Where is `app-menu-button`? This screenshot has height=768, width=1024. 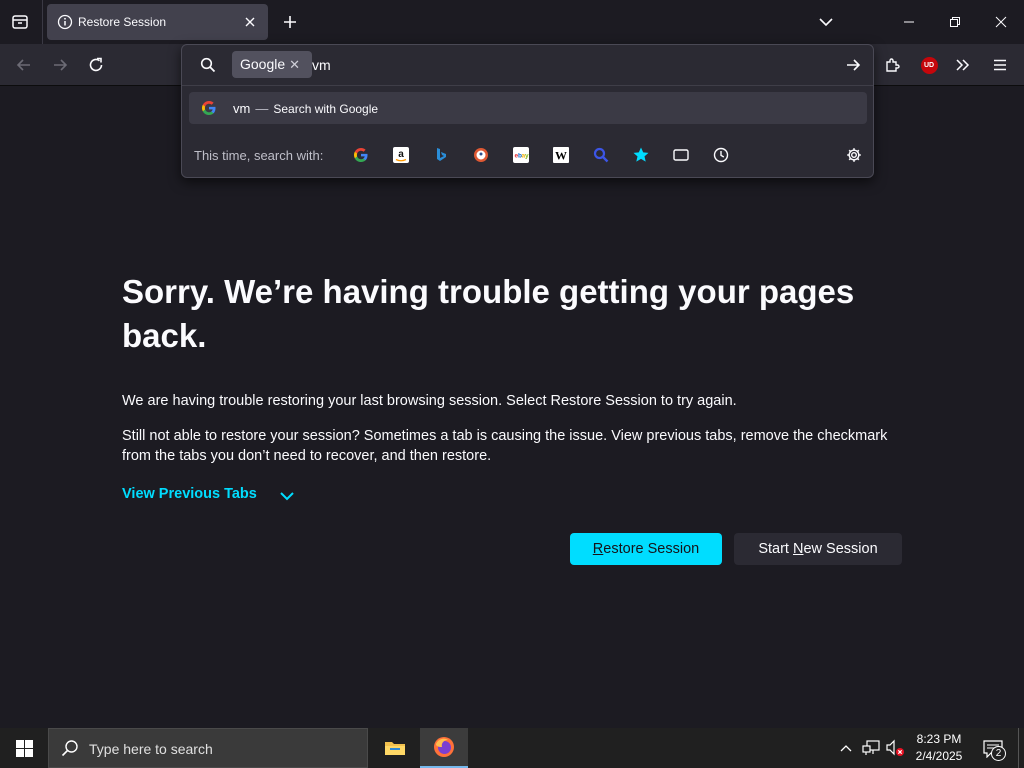
app-menu-button is located at coordinates (1000, 65).